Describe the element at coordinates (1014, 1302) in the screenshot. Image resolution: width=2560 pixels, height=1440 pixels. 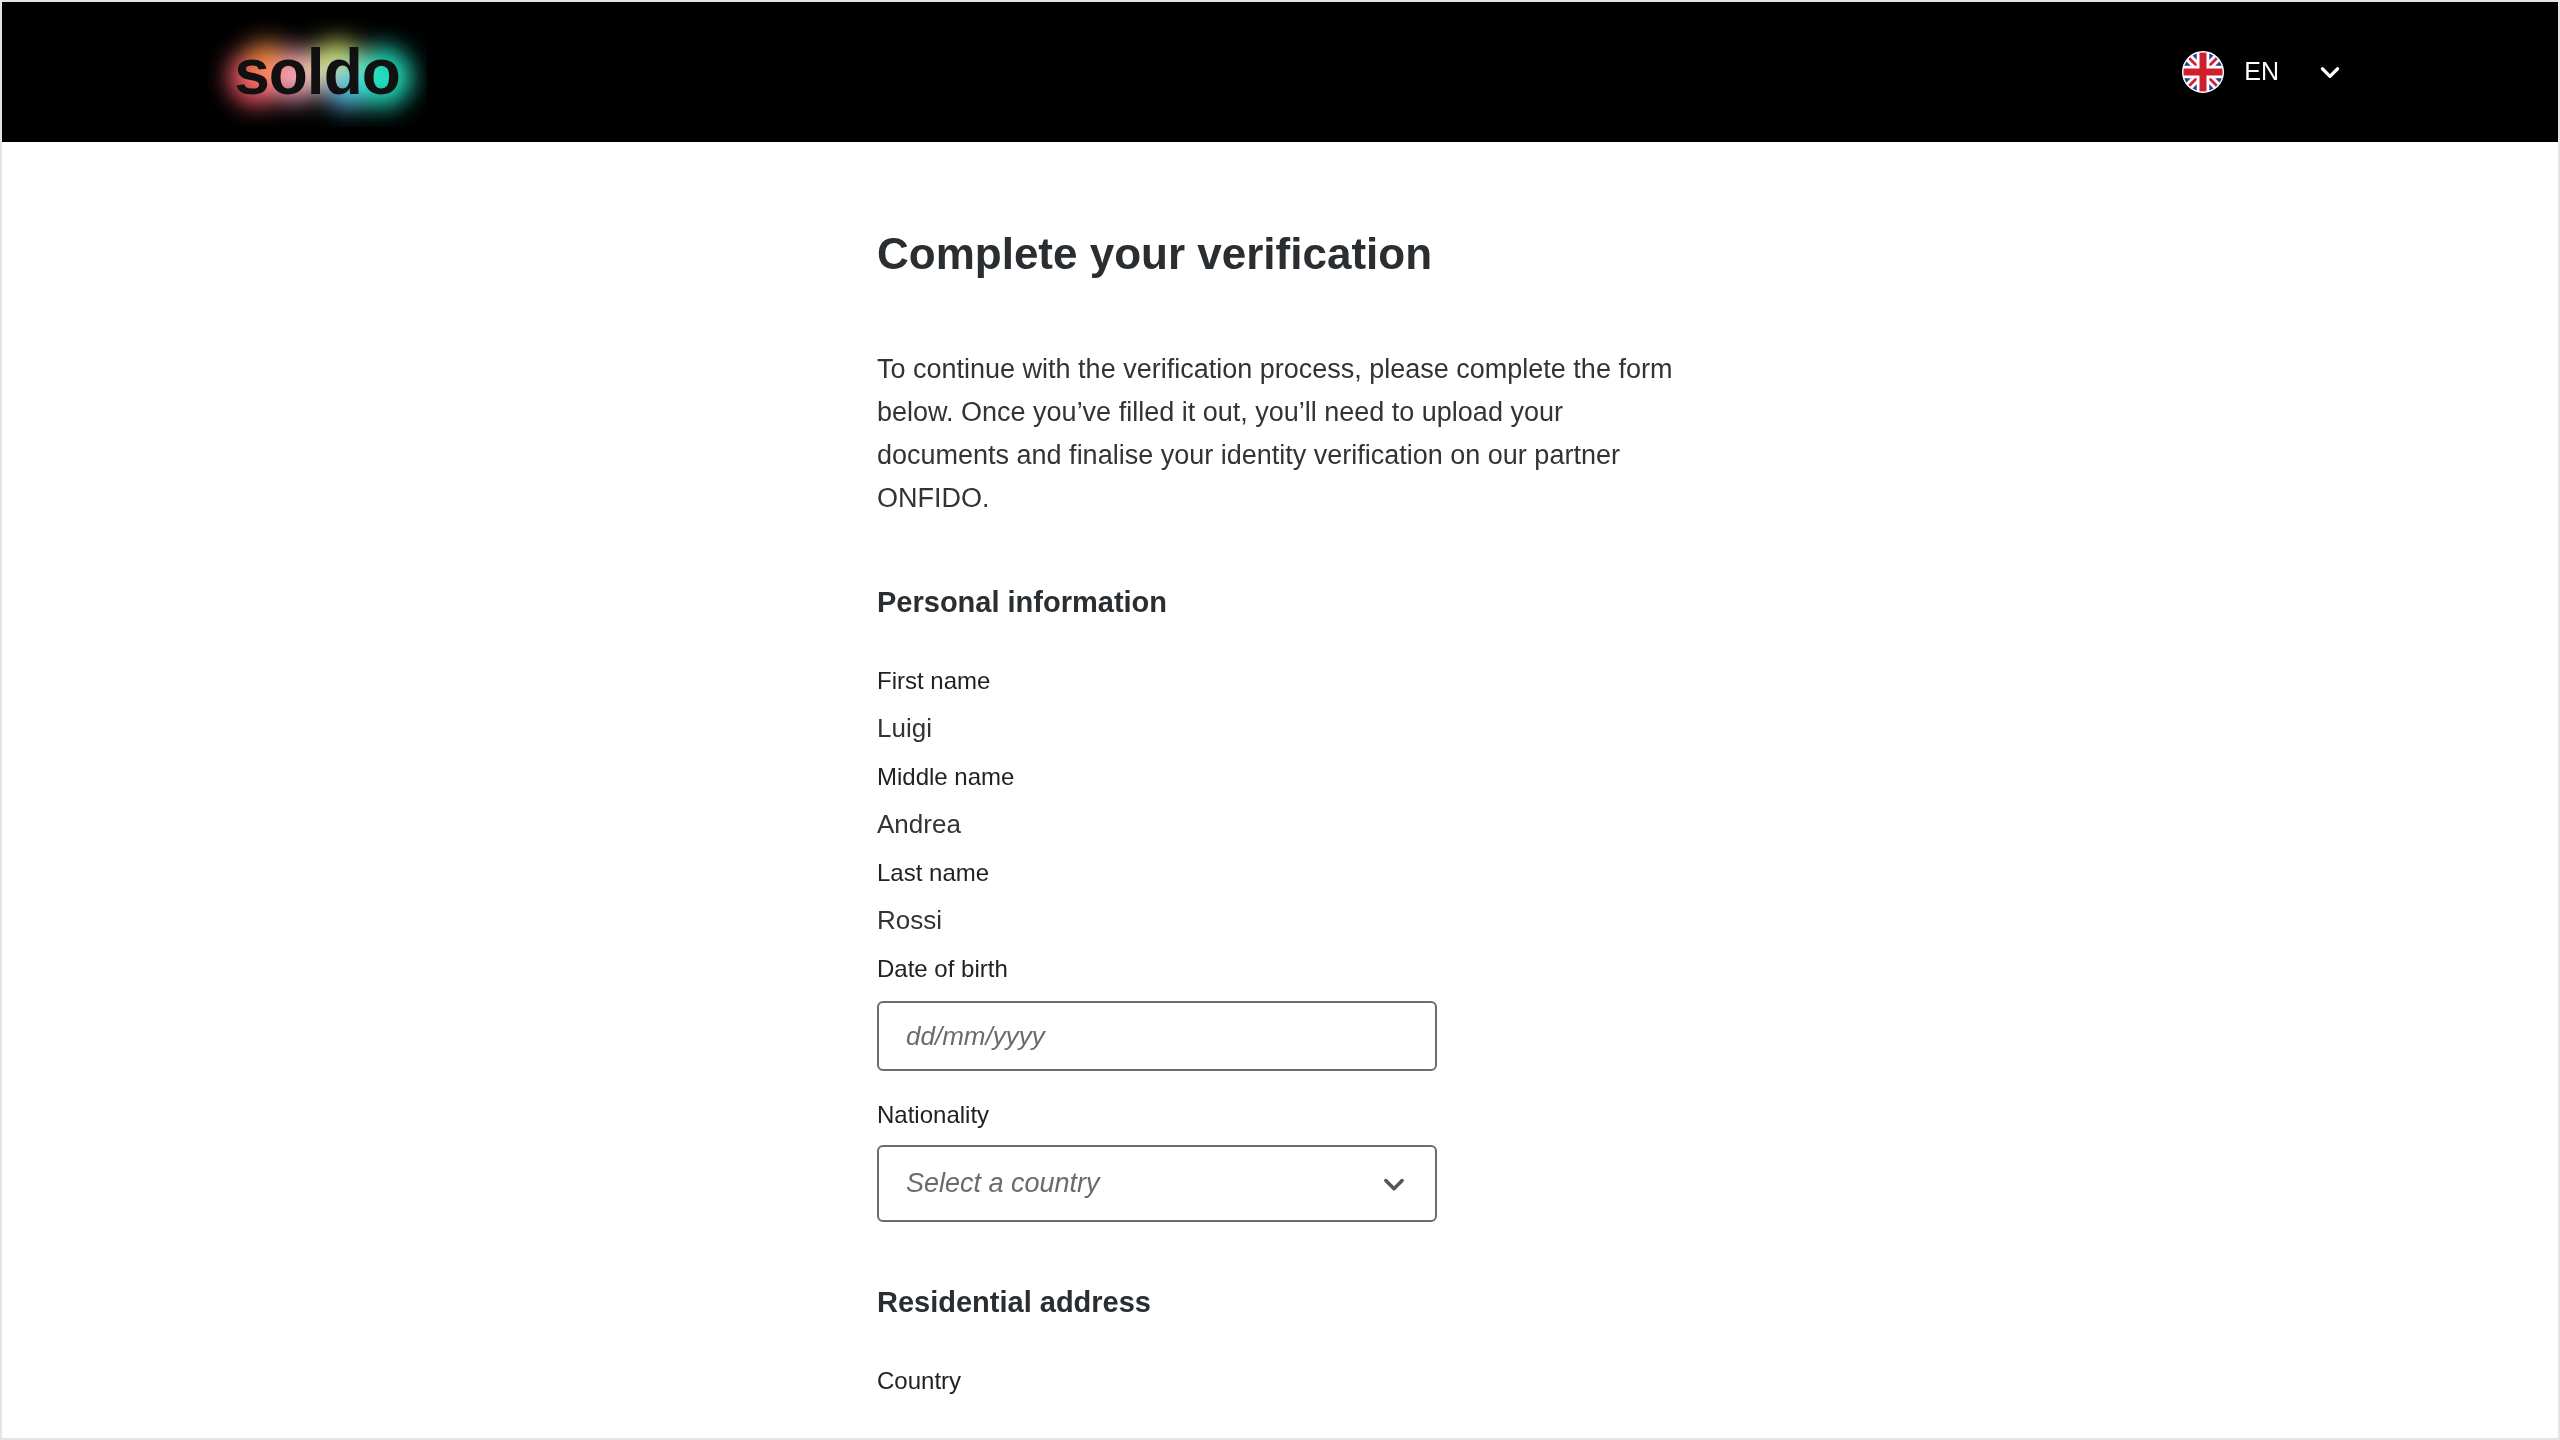
I see `section-heading: Residential address` at that location.